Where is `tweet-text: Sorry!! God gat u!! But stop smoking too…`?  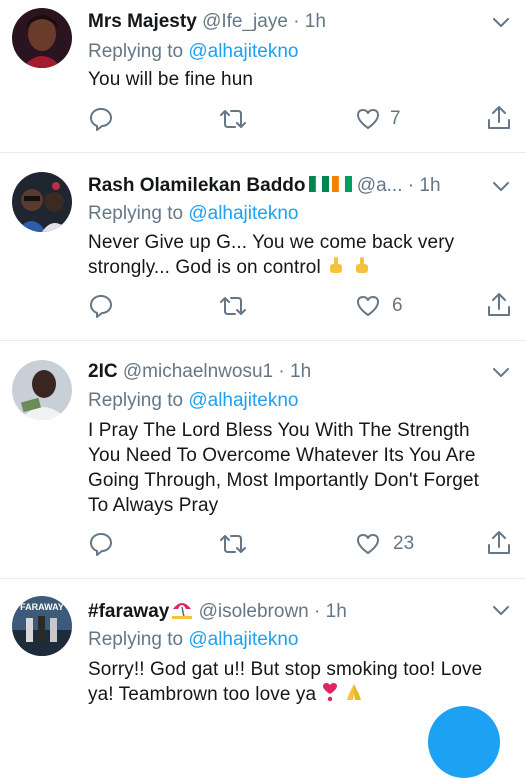 tweet-text: Sorry!! God gat u!! But stop smoking too… is located at coordinates (305, 683).